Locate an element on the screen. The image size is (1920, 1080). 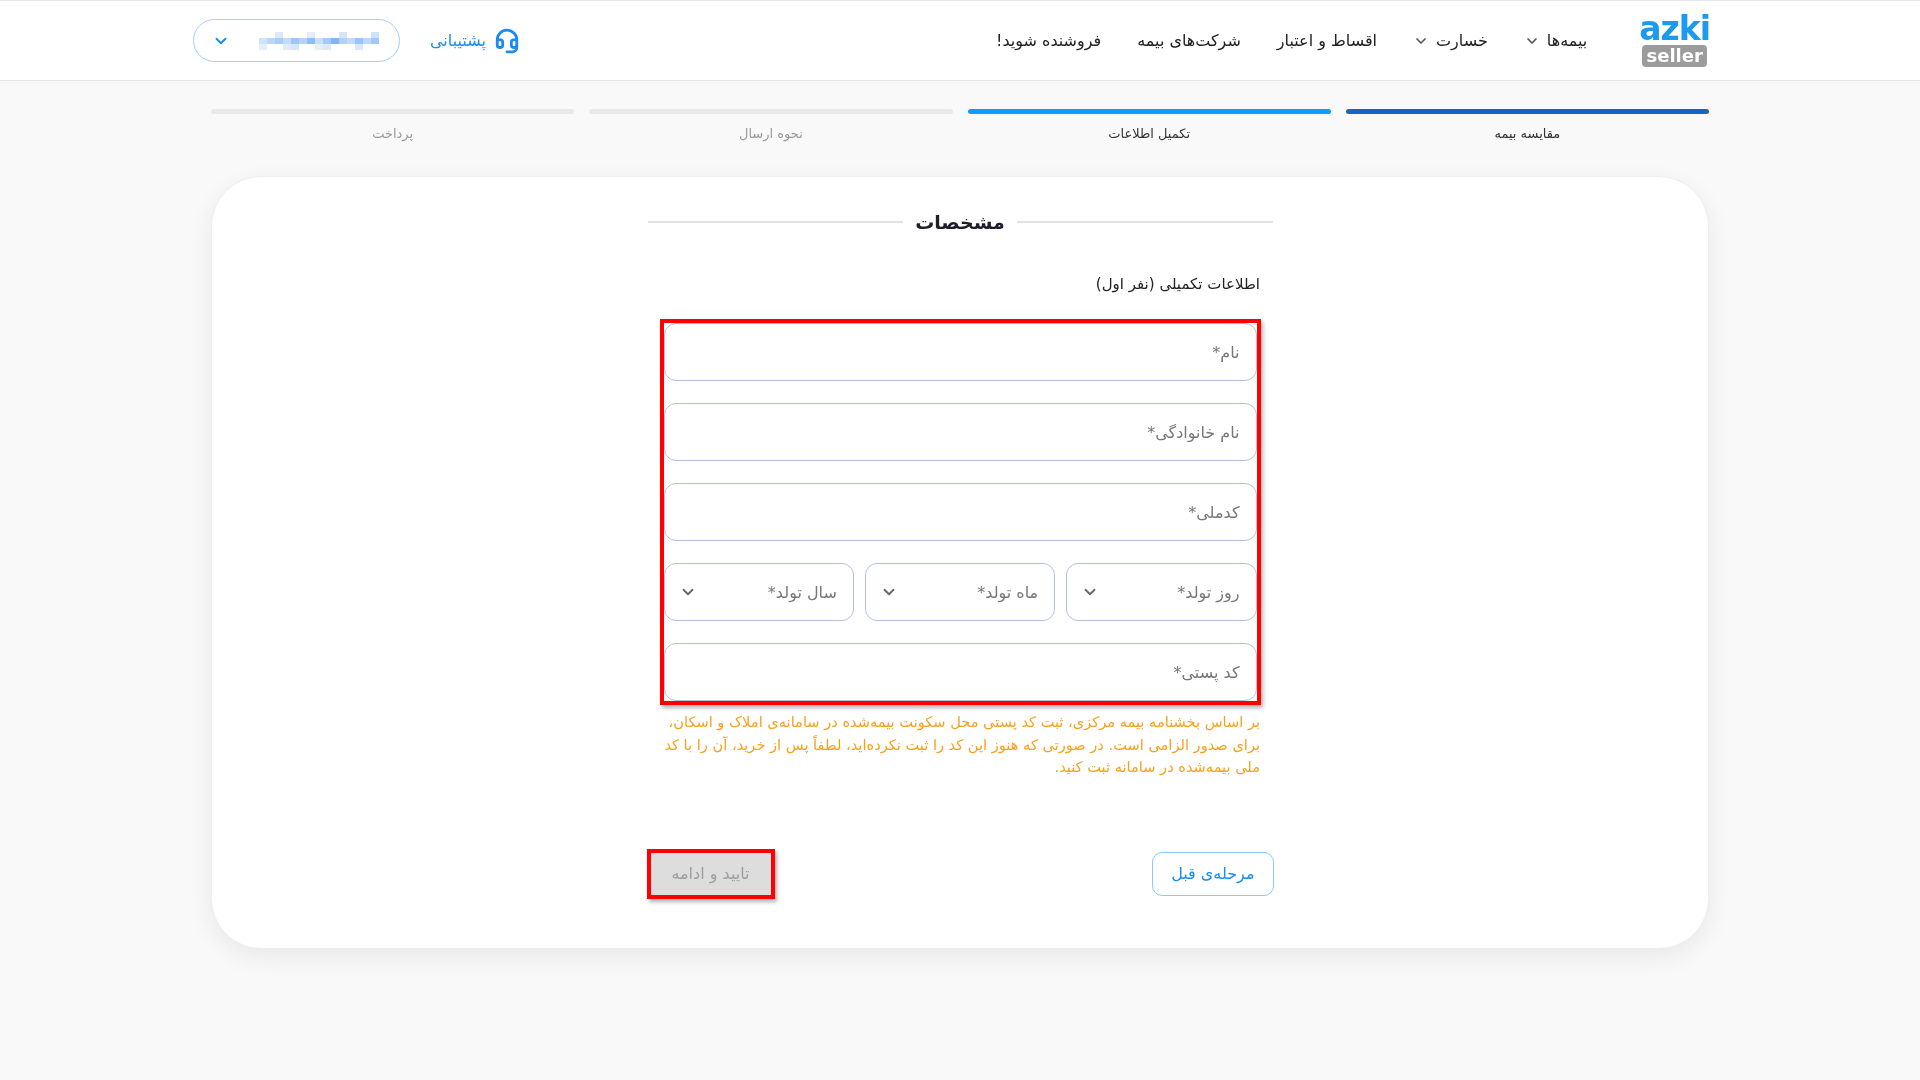
previous-step-button: مرحله‌ی قبل is located at coordinates (1213, 873).